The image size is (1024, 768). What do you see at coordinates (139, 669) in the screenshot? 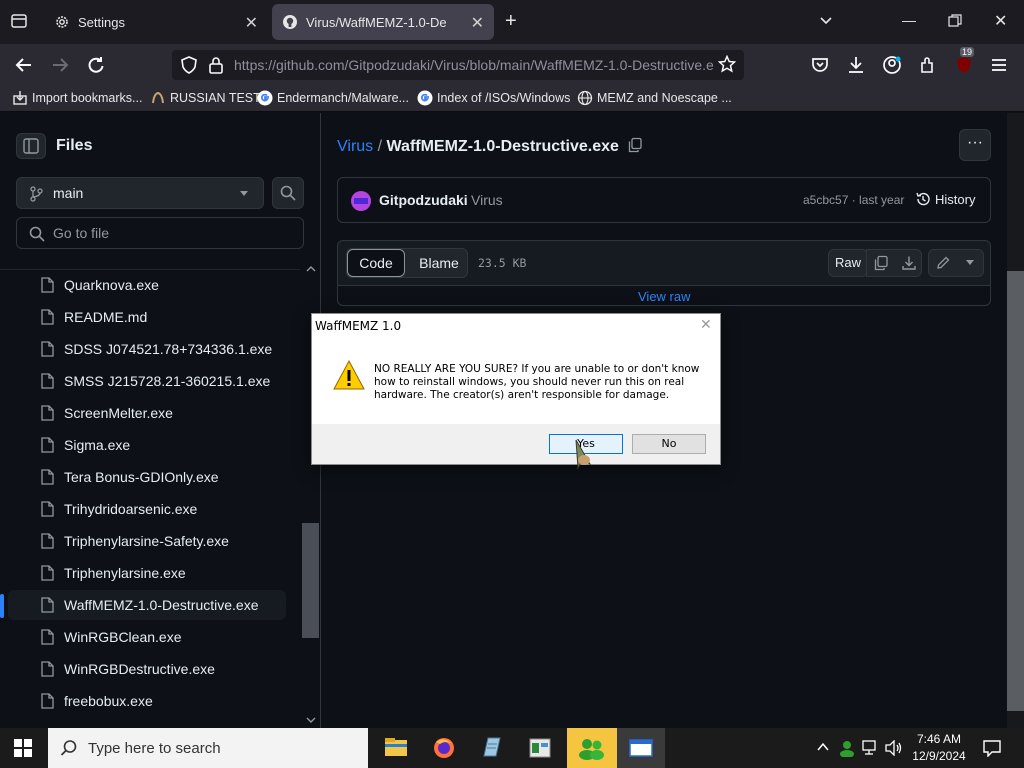
I see `file-tree-label: WinRGBDestructive.exe` at bounding box center [139, 669].